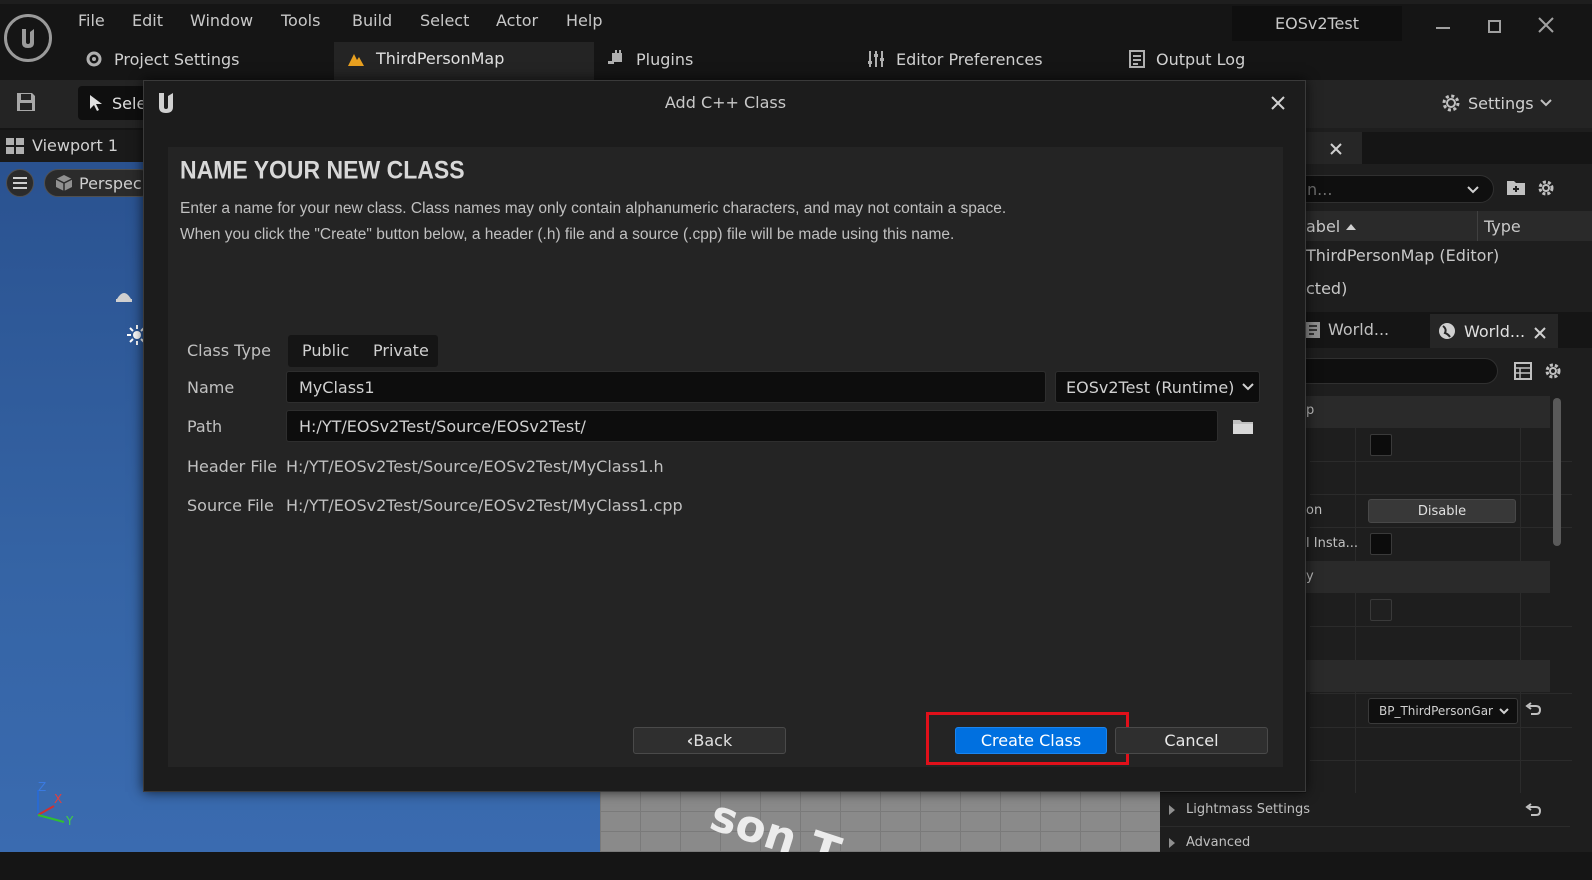 The image size is (1592, 880). What do you see at coordinates (91, 20) in the screenshot?
I see `menu-file: File` at bounding box center [91, 20].